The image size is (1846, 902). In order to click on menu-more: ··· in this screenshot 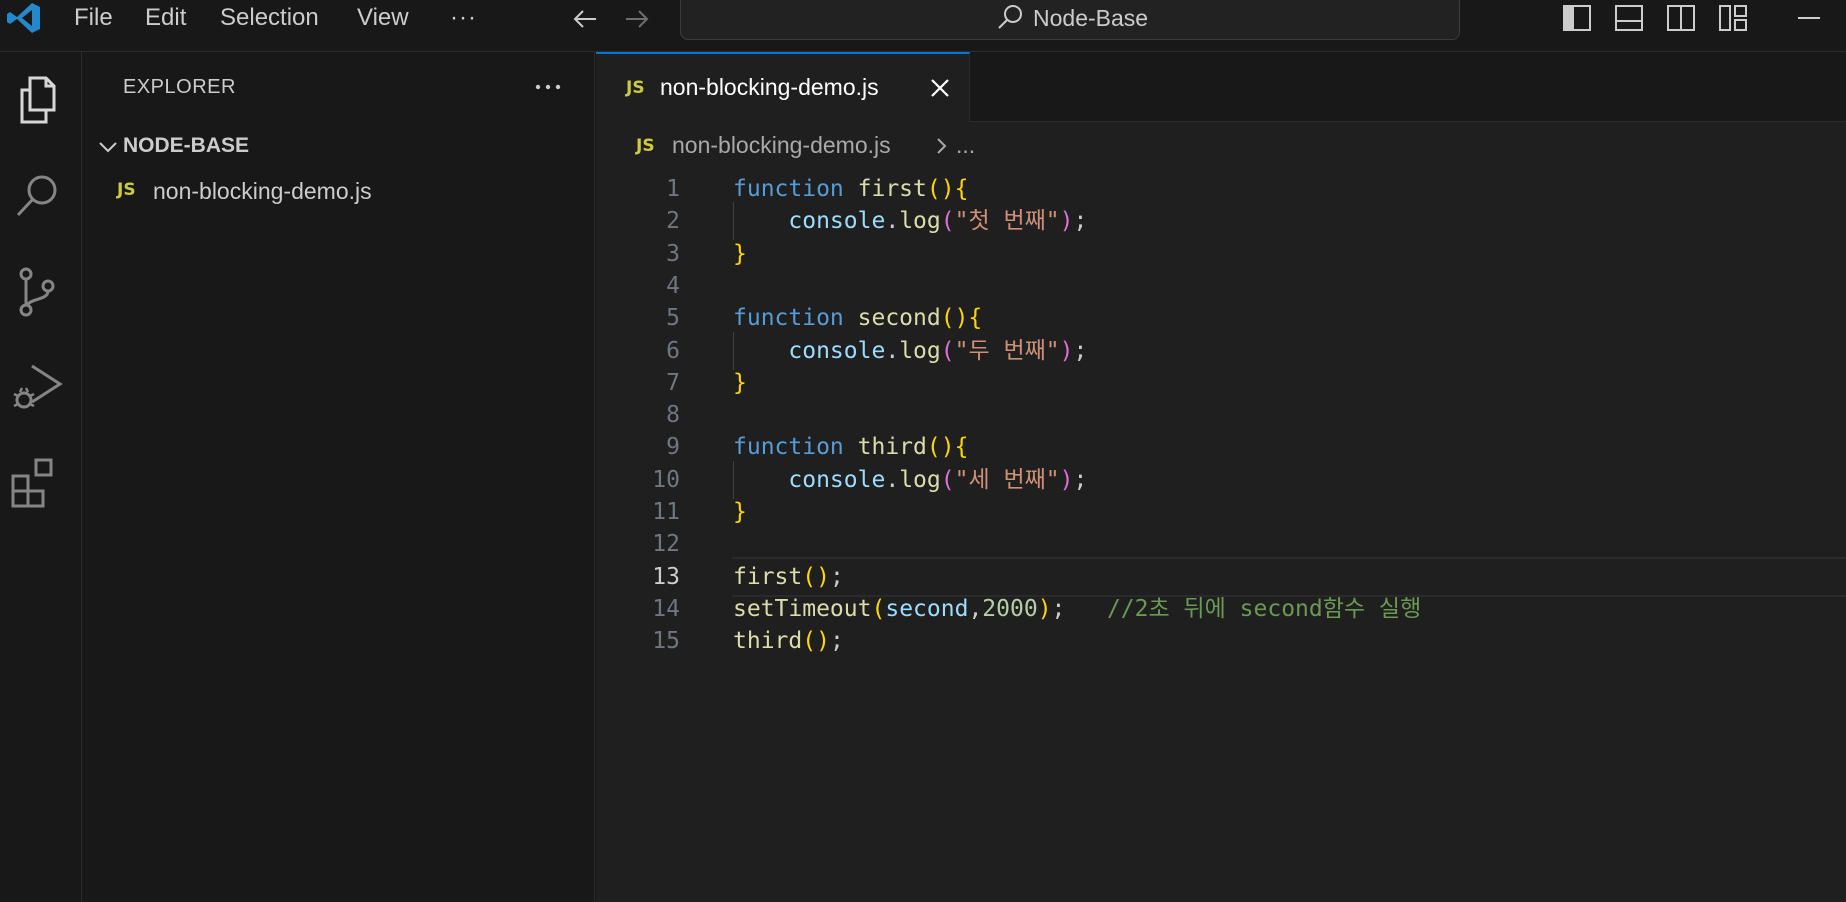, I will do `click(463, 18)`.